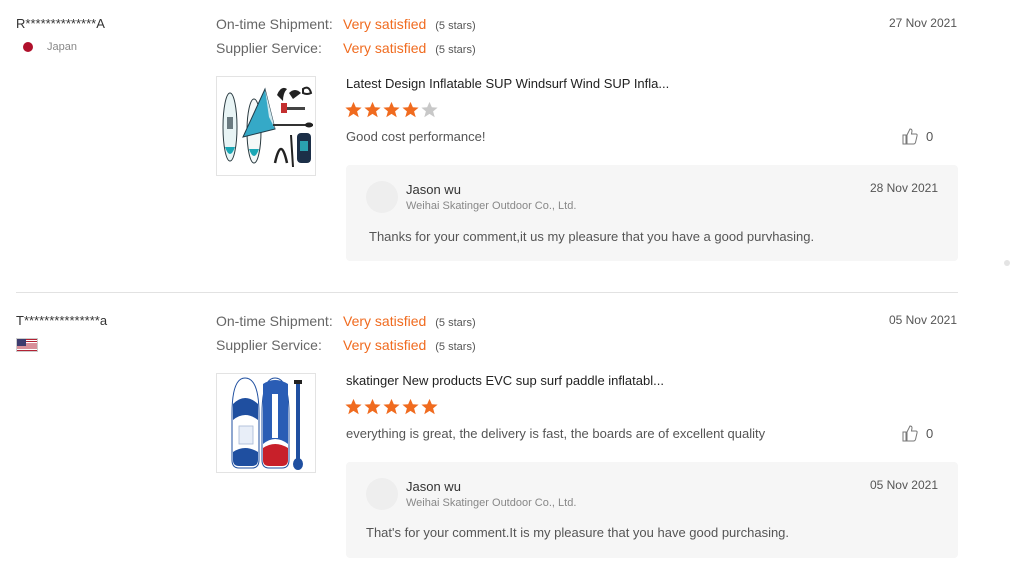  Describe the element at coordinates (487, 292) in the screenshot. I see `review-divider` at that location.